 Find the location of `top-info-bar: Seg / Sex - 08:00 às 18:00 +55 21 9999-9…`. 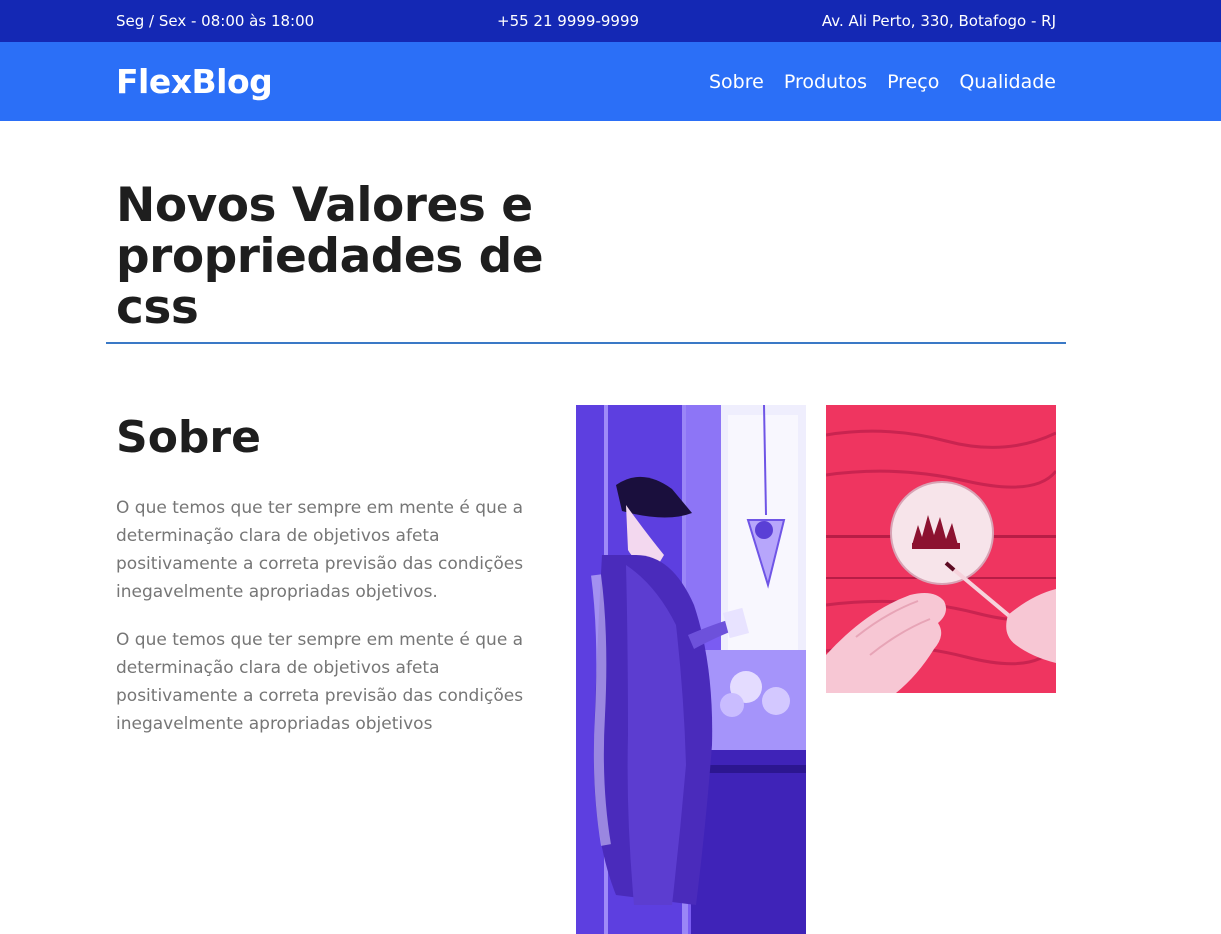

top-info-bar: Seg / Sex - 08:00 às 18:00 +55 21 9999-9… is located at coordinates (610, 21).